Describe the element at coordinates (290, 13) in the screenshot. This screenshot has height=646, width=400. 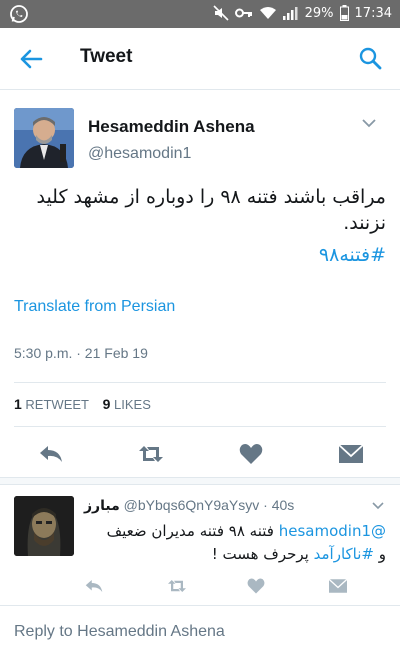
I see `signal-icon` at that location.